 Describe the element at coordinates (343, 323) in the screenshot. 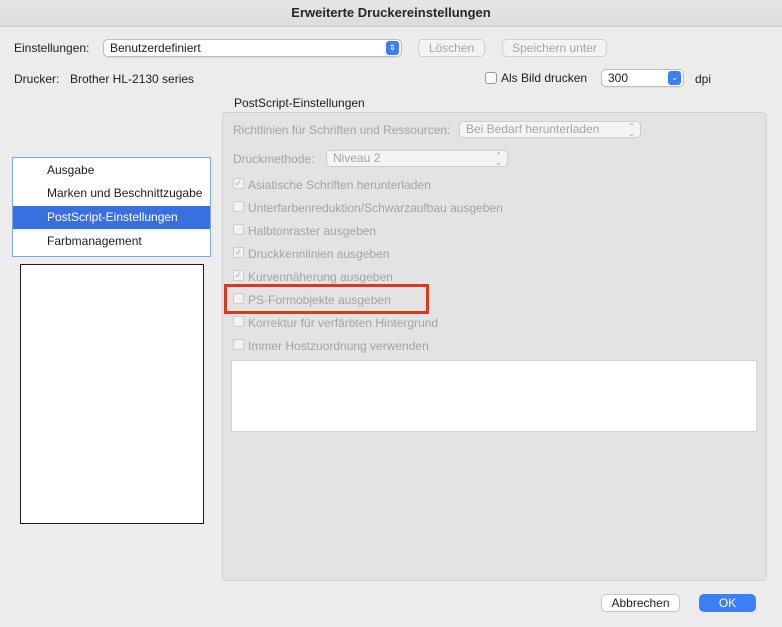

I see `option-background-correction-label: Korrektur für verfärbten Hintergrund` at that location.